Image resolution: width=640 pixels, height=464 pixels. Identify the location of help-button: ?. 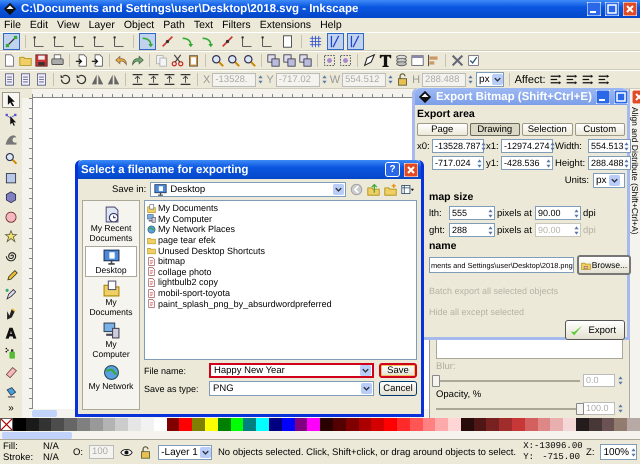
(392, 169).